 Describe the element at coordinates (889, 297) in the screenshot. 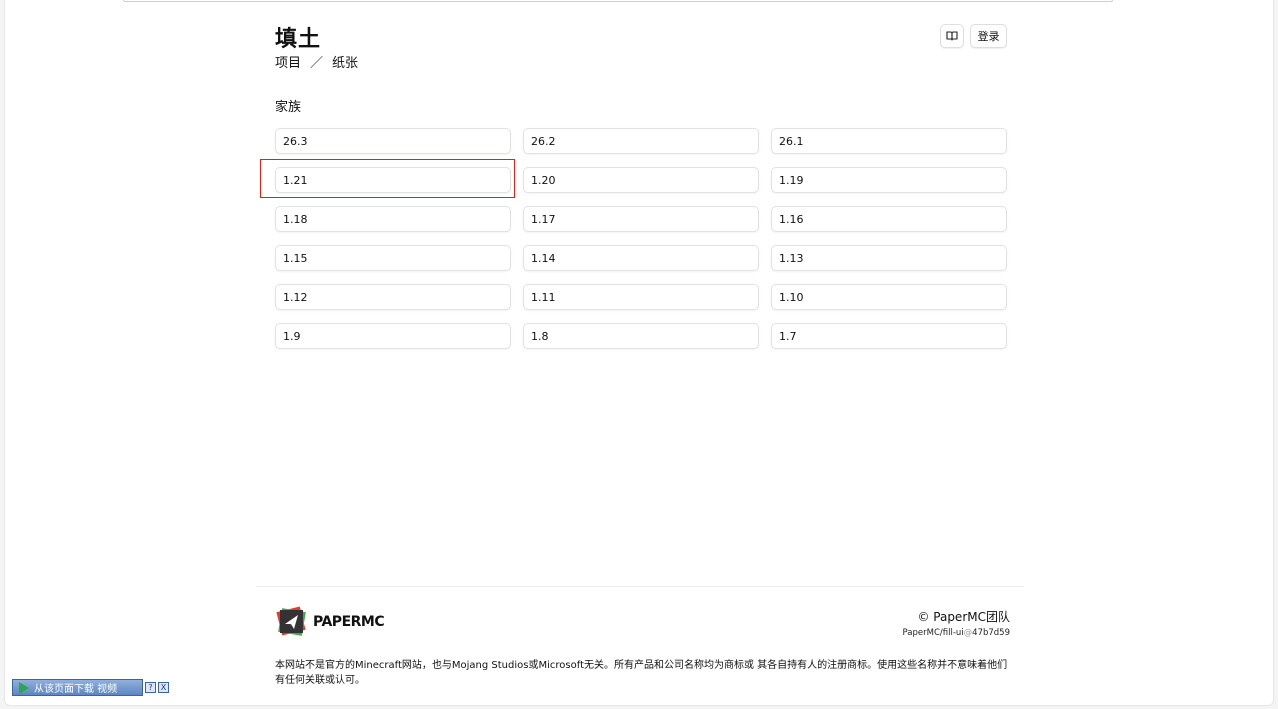

I see `version-card-1-10: 1.10` at that location.